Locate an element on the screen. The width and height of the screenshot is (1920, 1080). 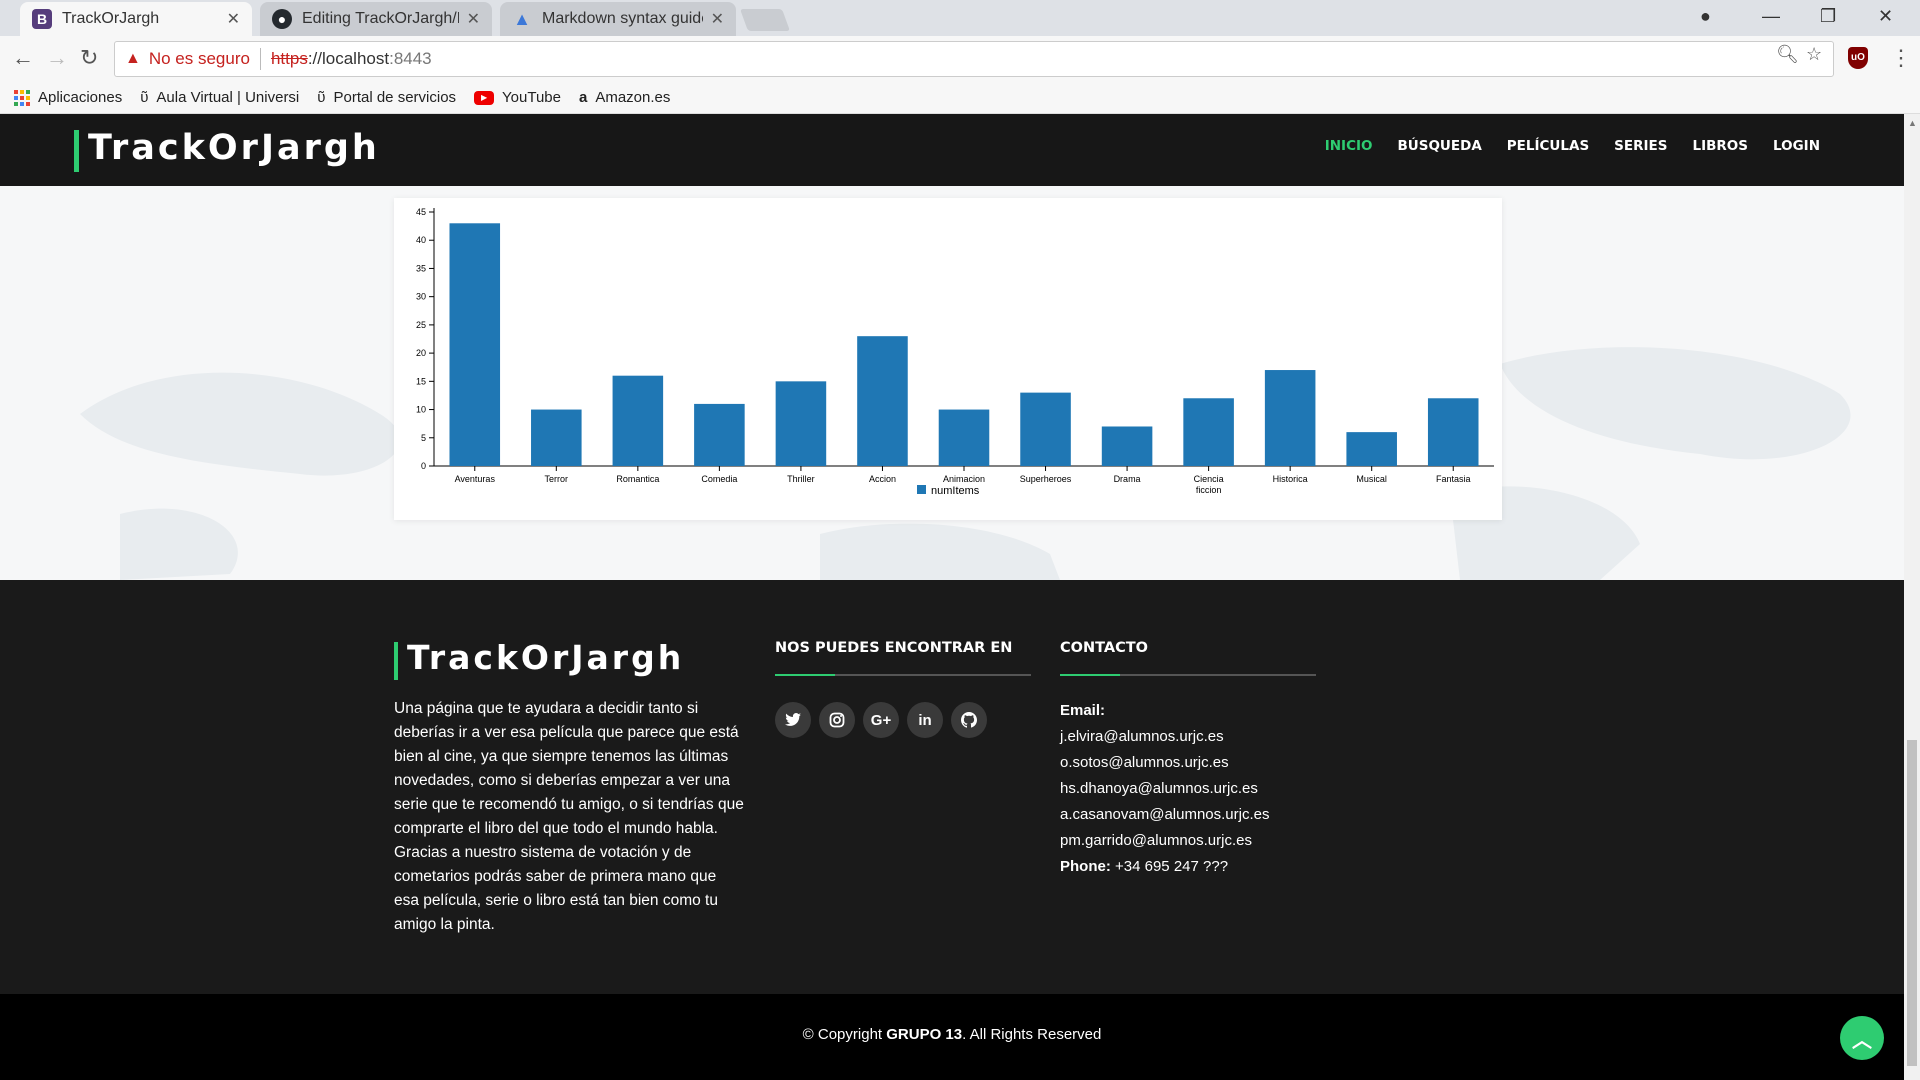
instagram-icon is located at coordinates (837, 720).